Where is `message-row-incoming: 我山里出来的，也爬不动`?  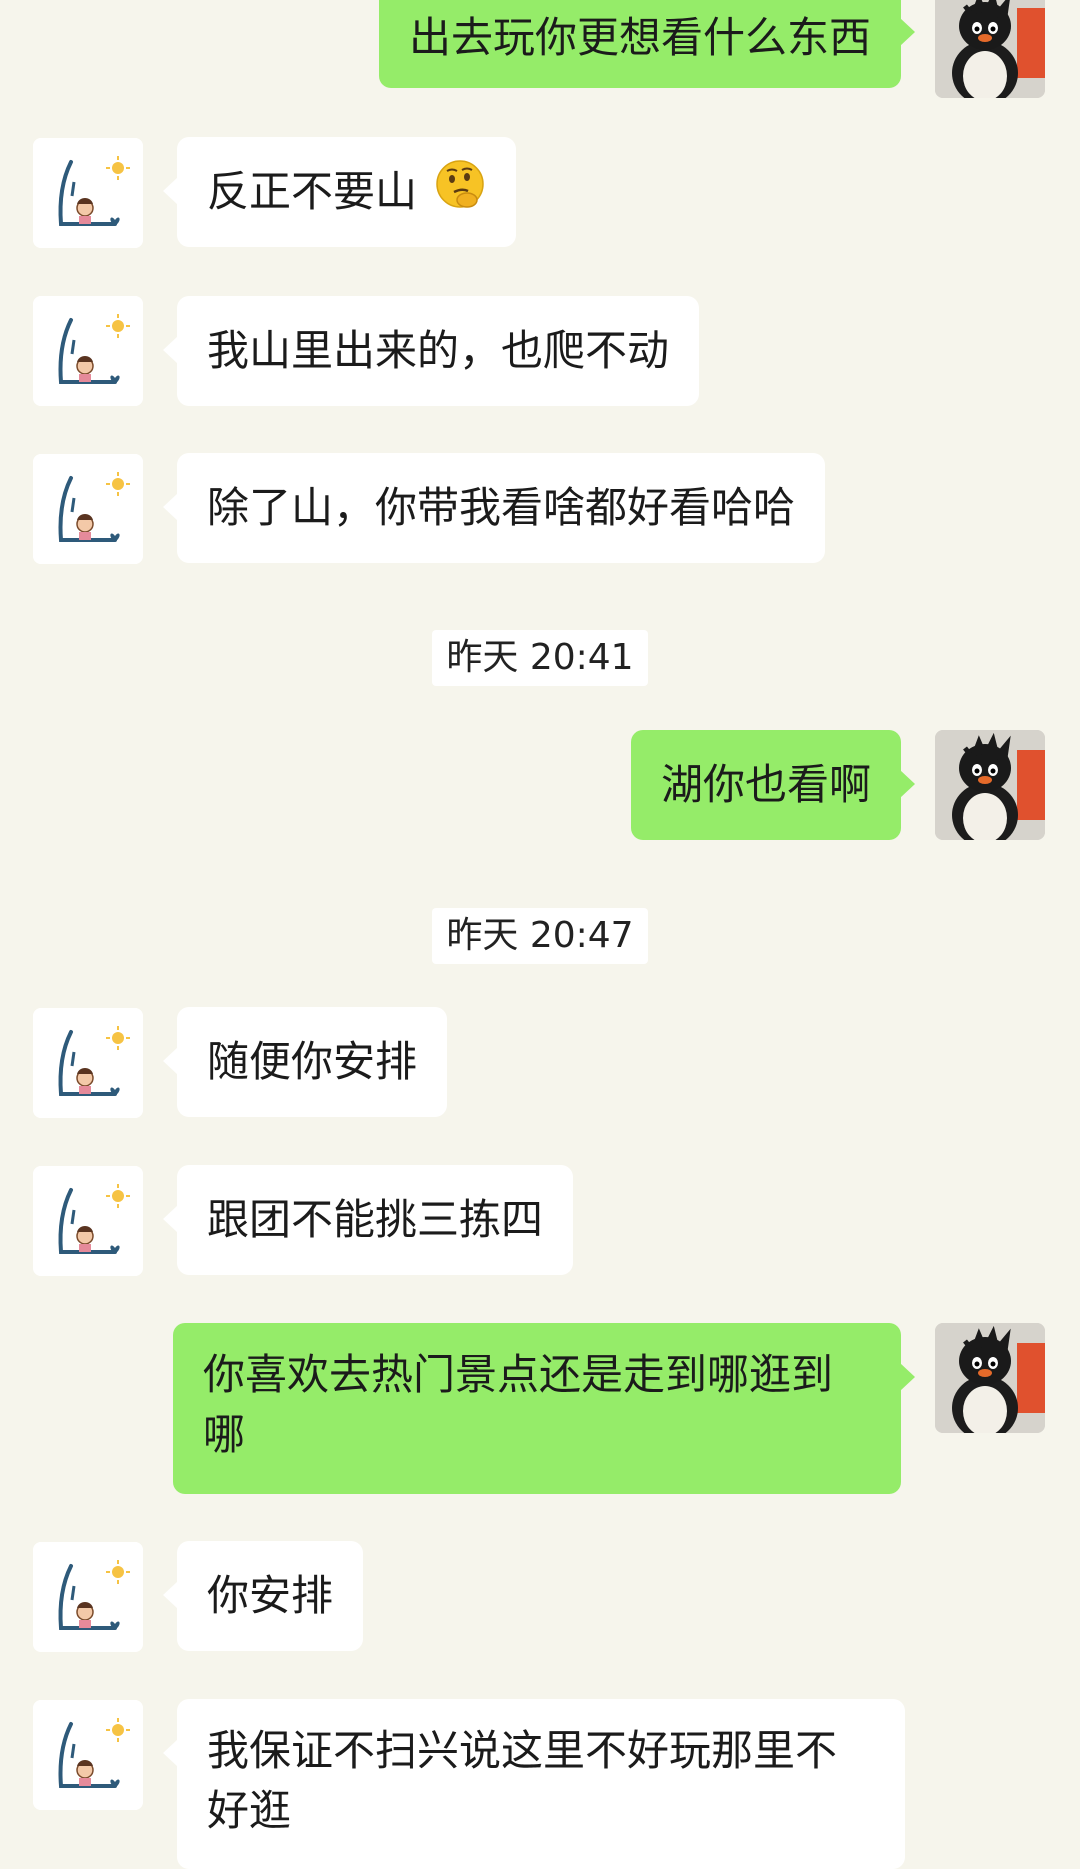 message-row-incoming: 我山里出来的，也爬不动 is located at coordinates (540, 352).